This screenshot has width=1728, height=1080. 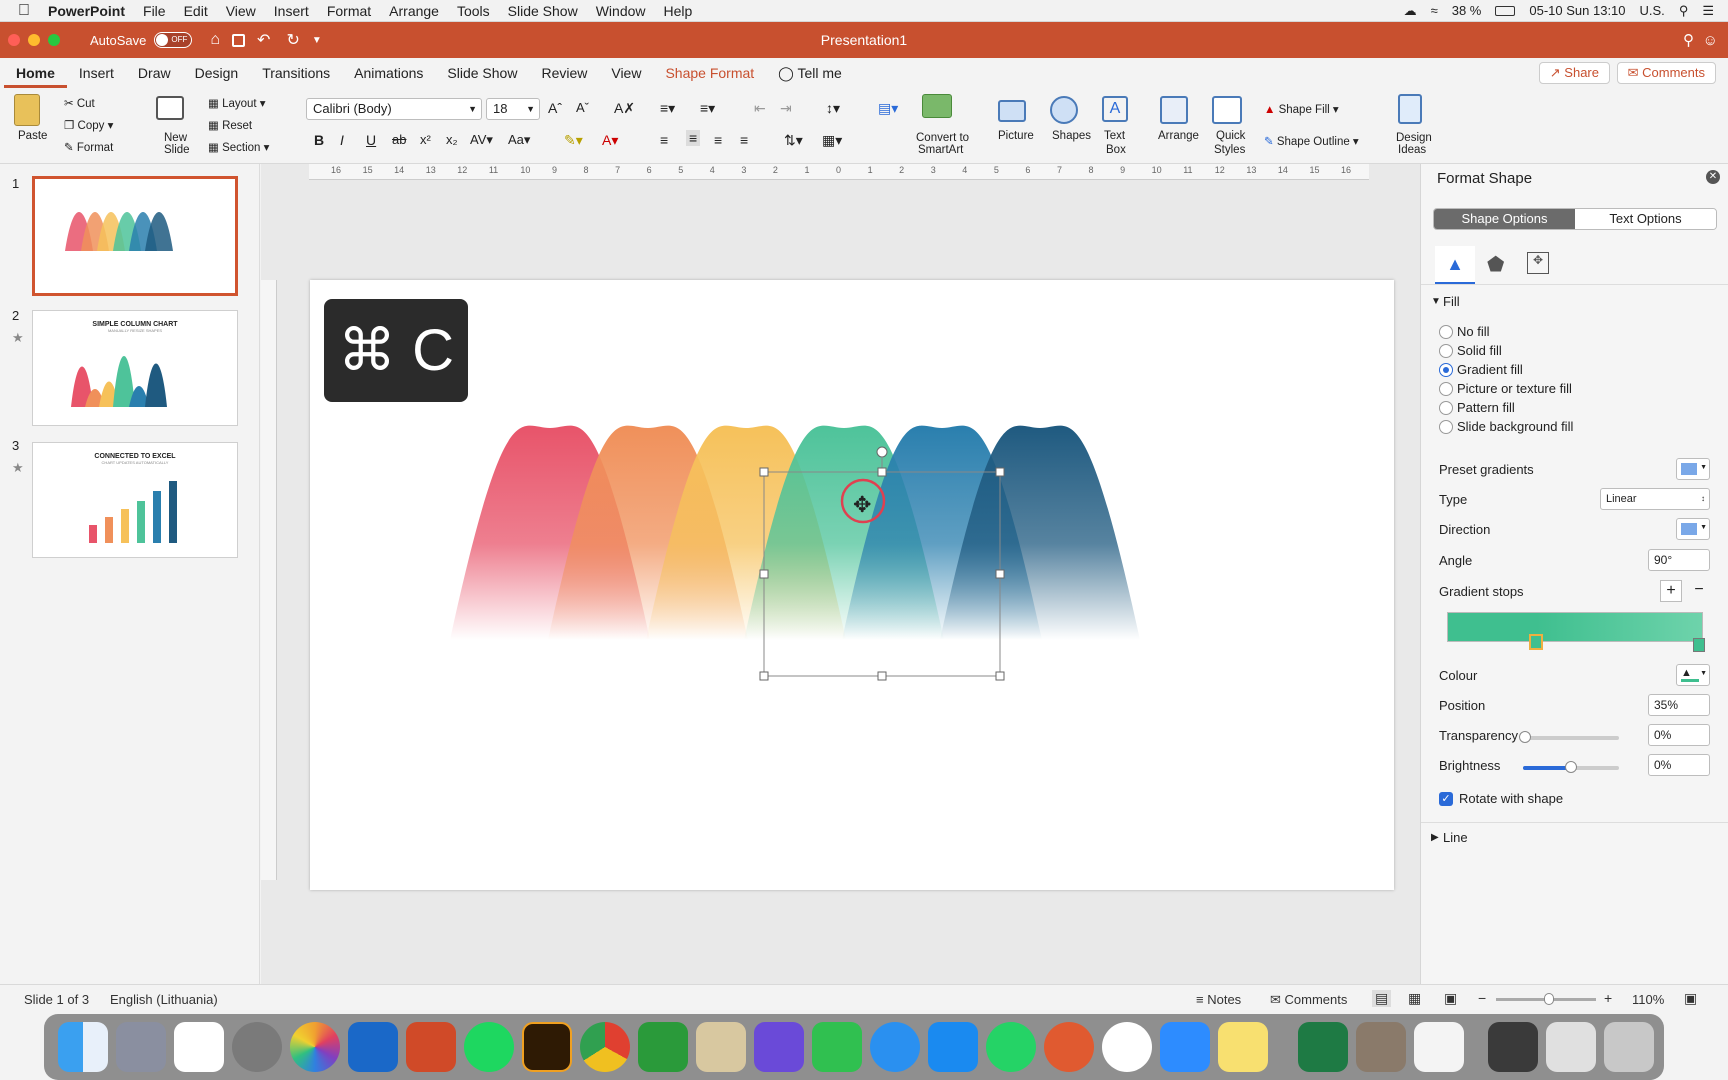 I want to click on shapes-label: Shapes, so click(x=1071, y=136).